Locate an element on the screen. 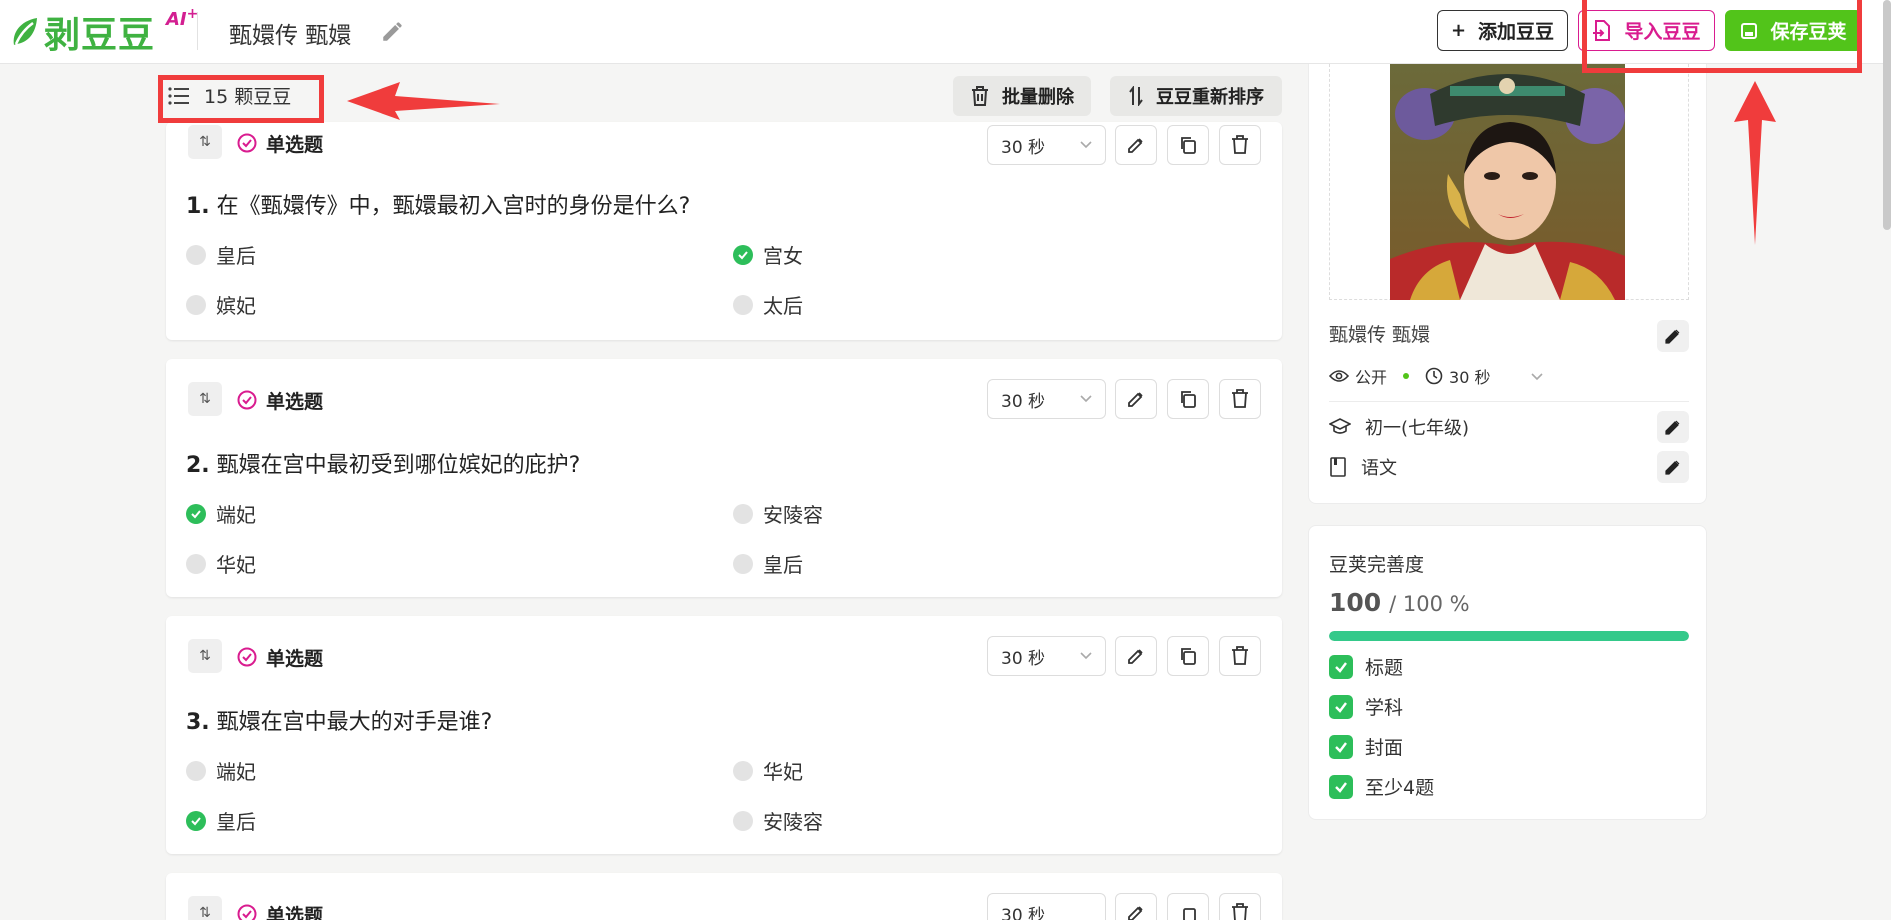 This screenshot has width=1891, height=920. question-text: 2. 甄嬛在宫中最初受到哪位嫔妃的庇护? is located at coordinates (383, 465).